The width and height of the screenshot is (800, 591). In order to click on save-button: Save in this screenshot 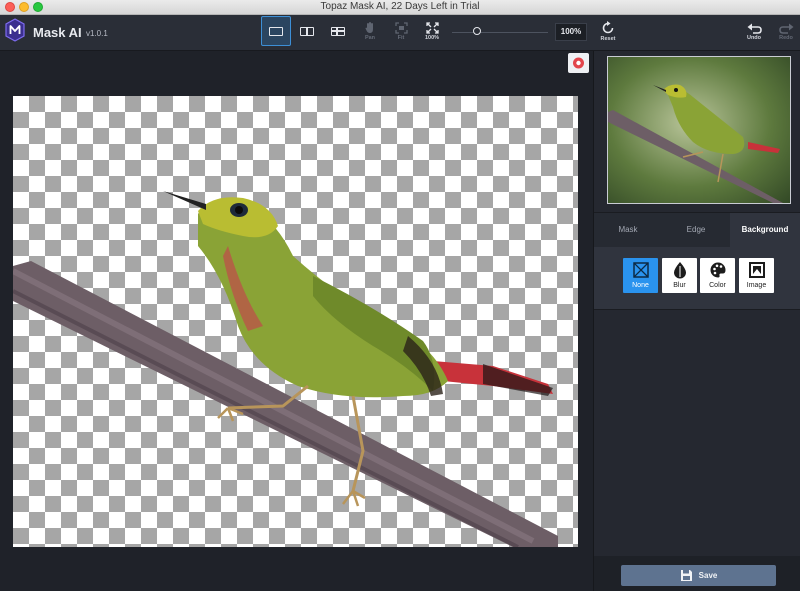, I will do `click(698, 575)`.